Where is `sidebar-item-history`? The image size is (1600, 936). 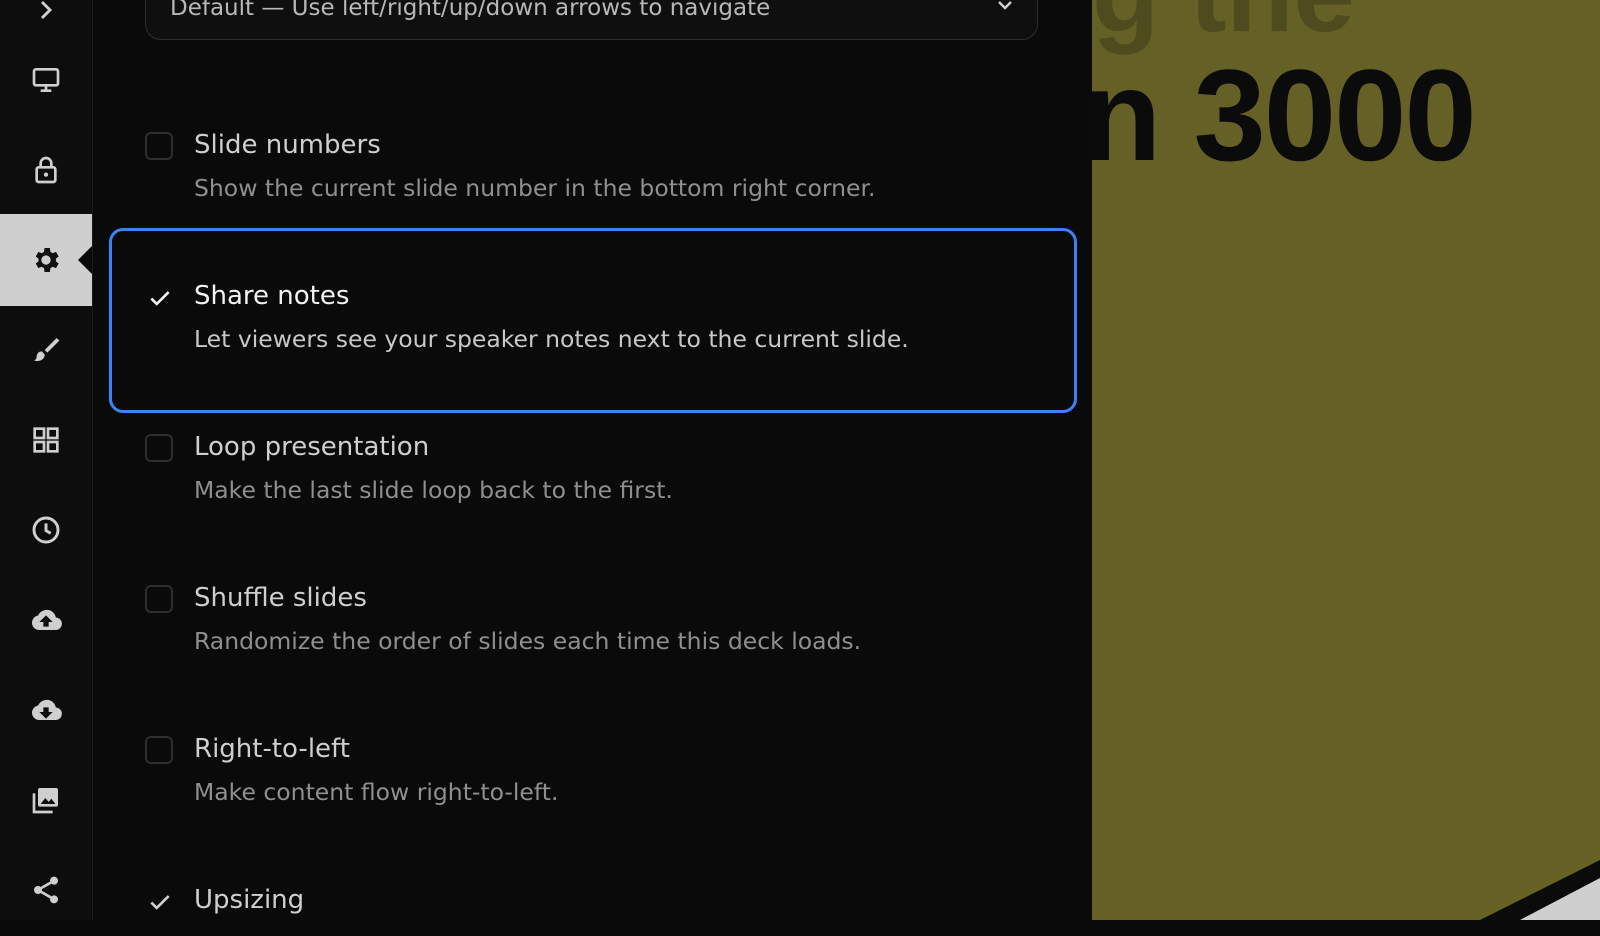 sidebar-item-history is located at coordinates (46, 530).